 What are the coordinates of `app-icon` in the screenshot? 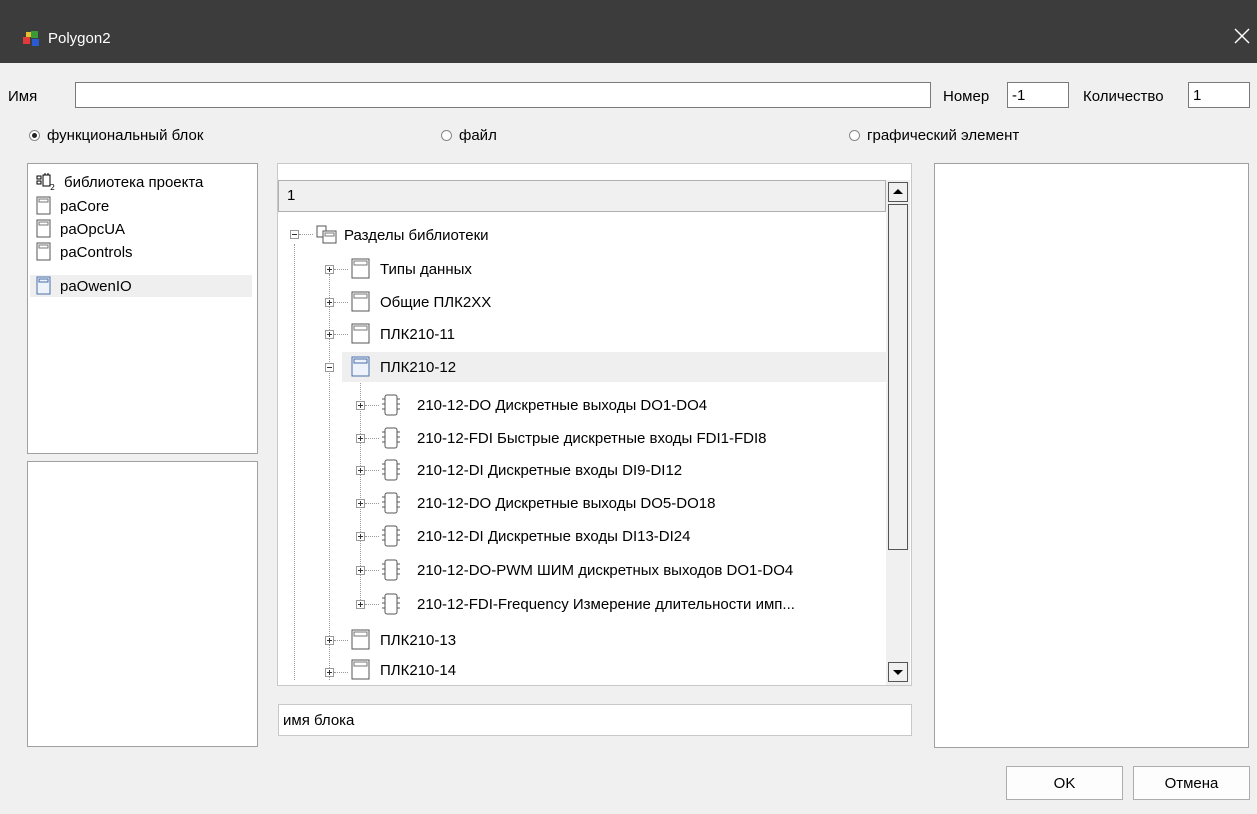 It's located at (31, 38).